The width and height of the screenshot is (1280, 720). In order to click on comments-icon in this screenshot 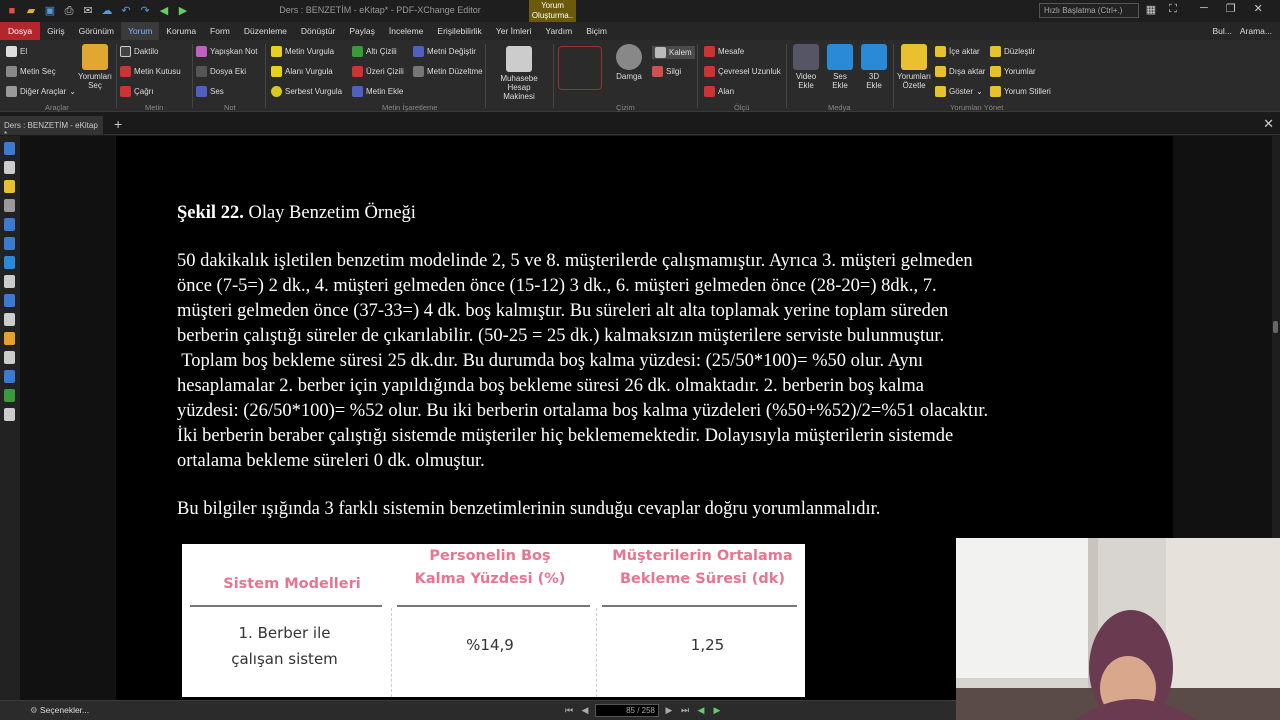, I will do `click(995, 71)`.